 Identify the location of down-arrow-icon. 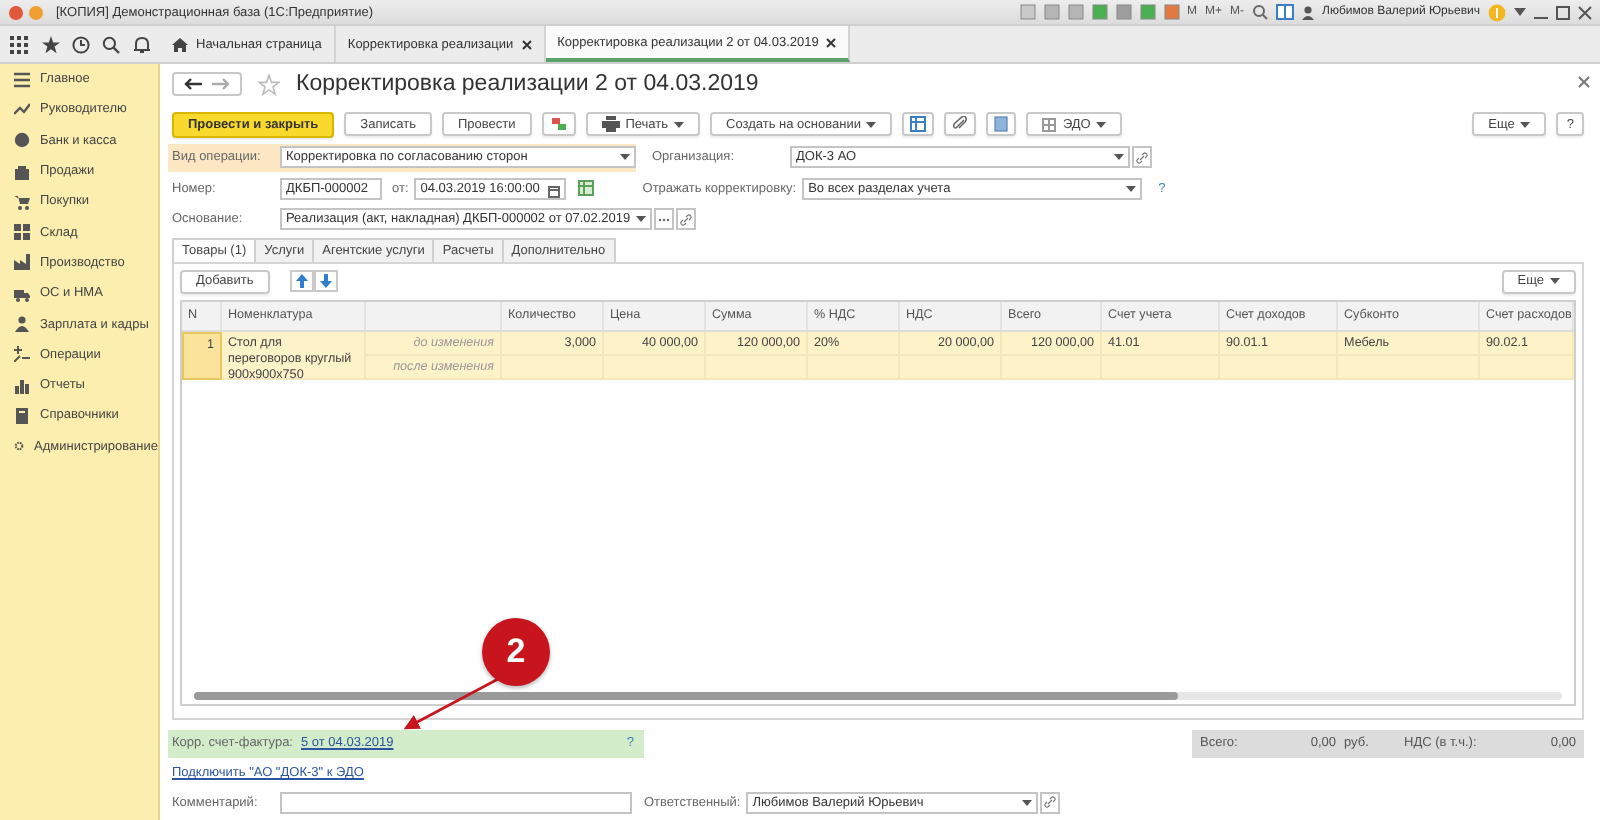
(325, 281).